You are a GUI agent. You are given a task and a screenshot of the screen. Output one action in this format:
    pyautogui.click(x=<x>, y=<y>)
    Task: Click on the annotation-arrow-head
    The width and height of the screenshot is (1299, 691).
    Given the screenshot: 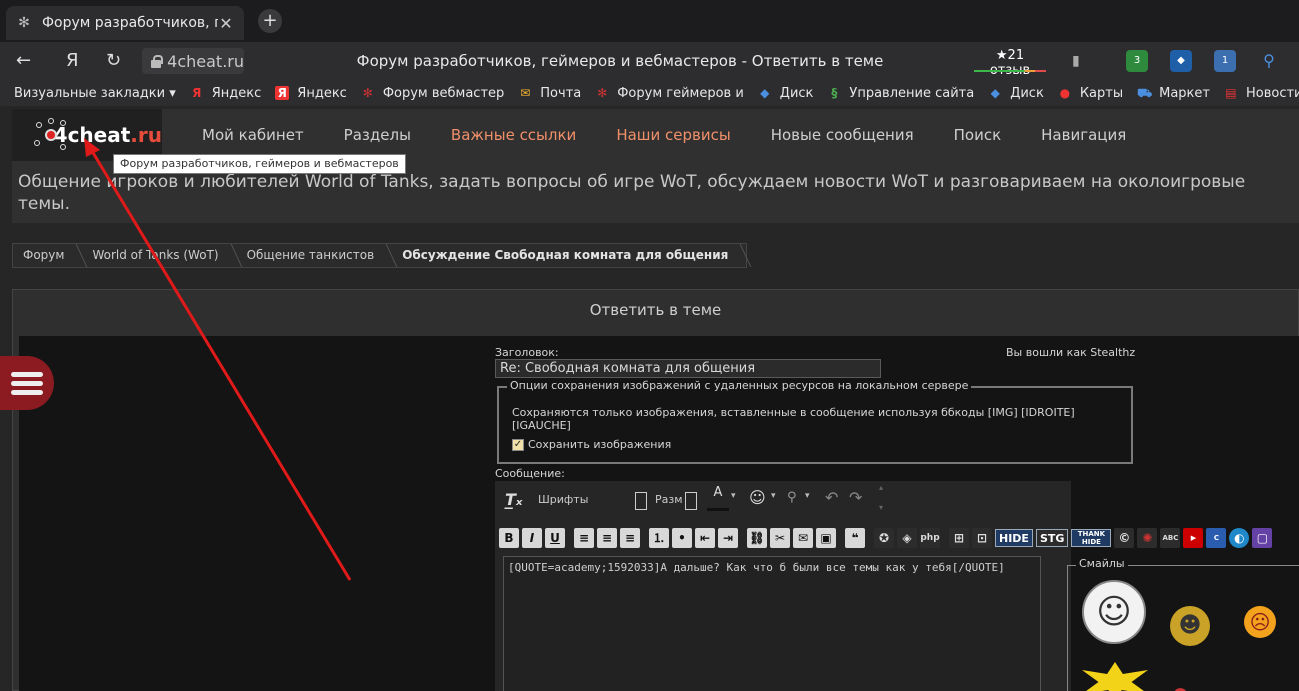 What is the action you would take?
    pyautogui.click(x=92, y=147)
    